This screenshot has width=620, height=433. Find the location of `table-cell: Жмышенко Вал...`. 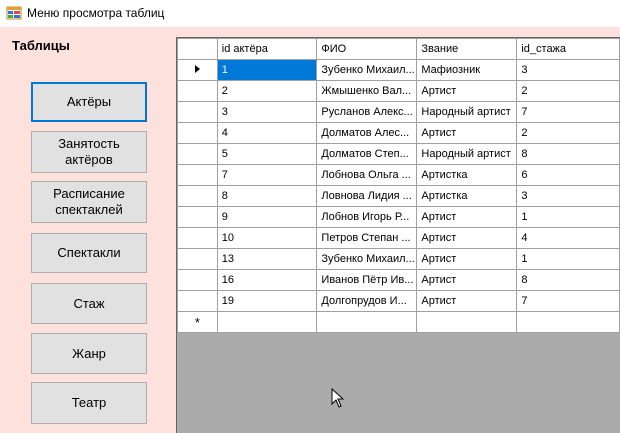

table-cell: Жмышенко Вал... is located at coordinates (367, 91).